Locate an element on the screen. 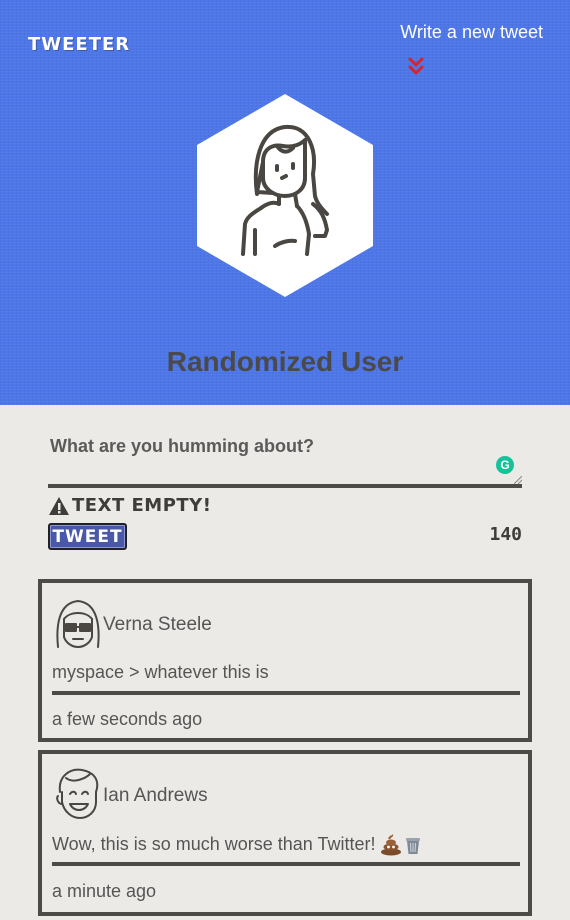  tweet-content: myspace > whatever this is is located at coordinates (160, 672).